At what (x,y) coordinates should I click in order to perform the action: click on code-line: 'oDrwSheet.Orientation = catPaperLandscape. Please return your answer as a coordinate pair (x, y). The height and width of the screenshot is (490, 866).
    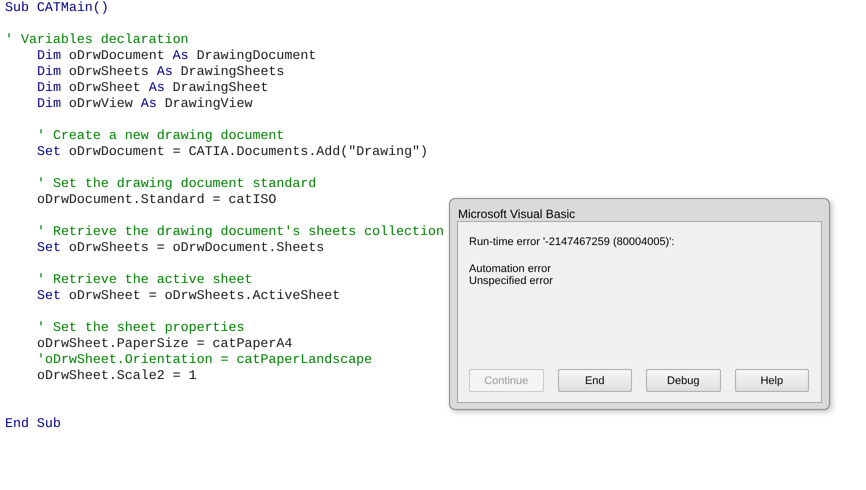
    Looking at the image, I should click on (204, 360).